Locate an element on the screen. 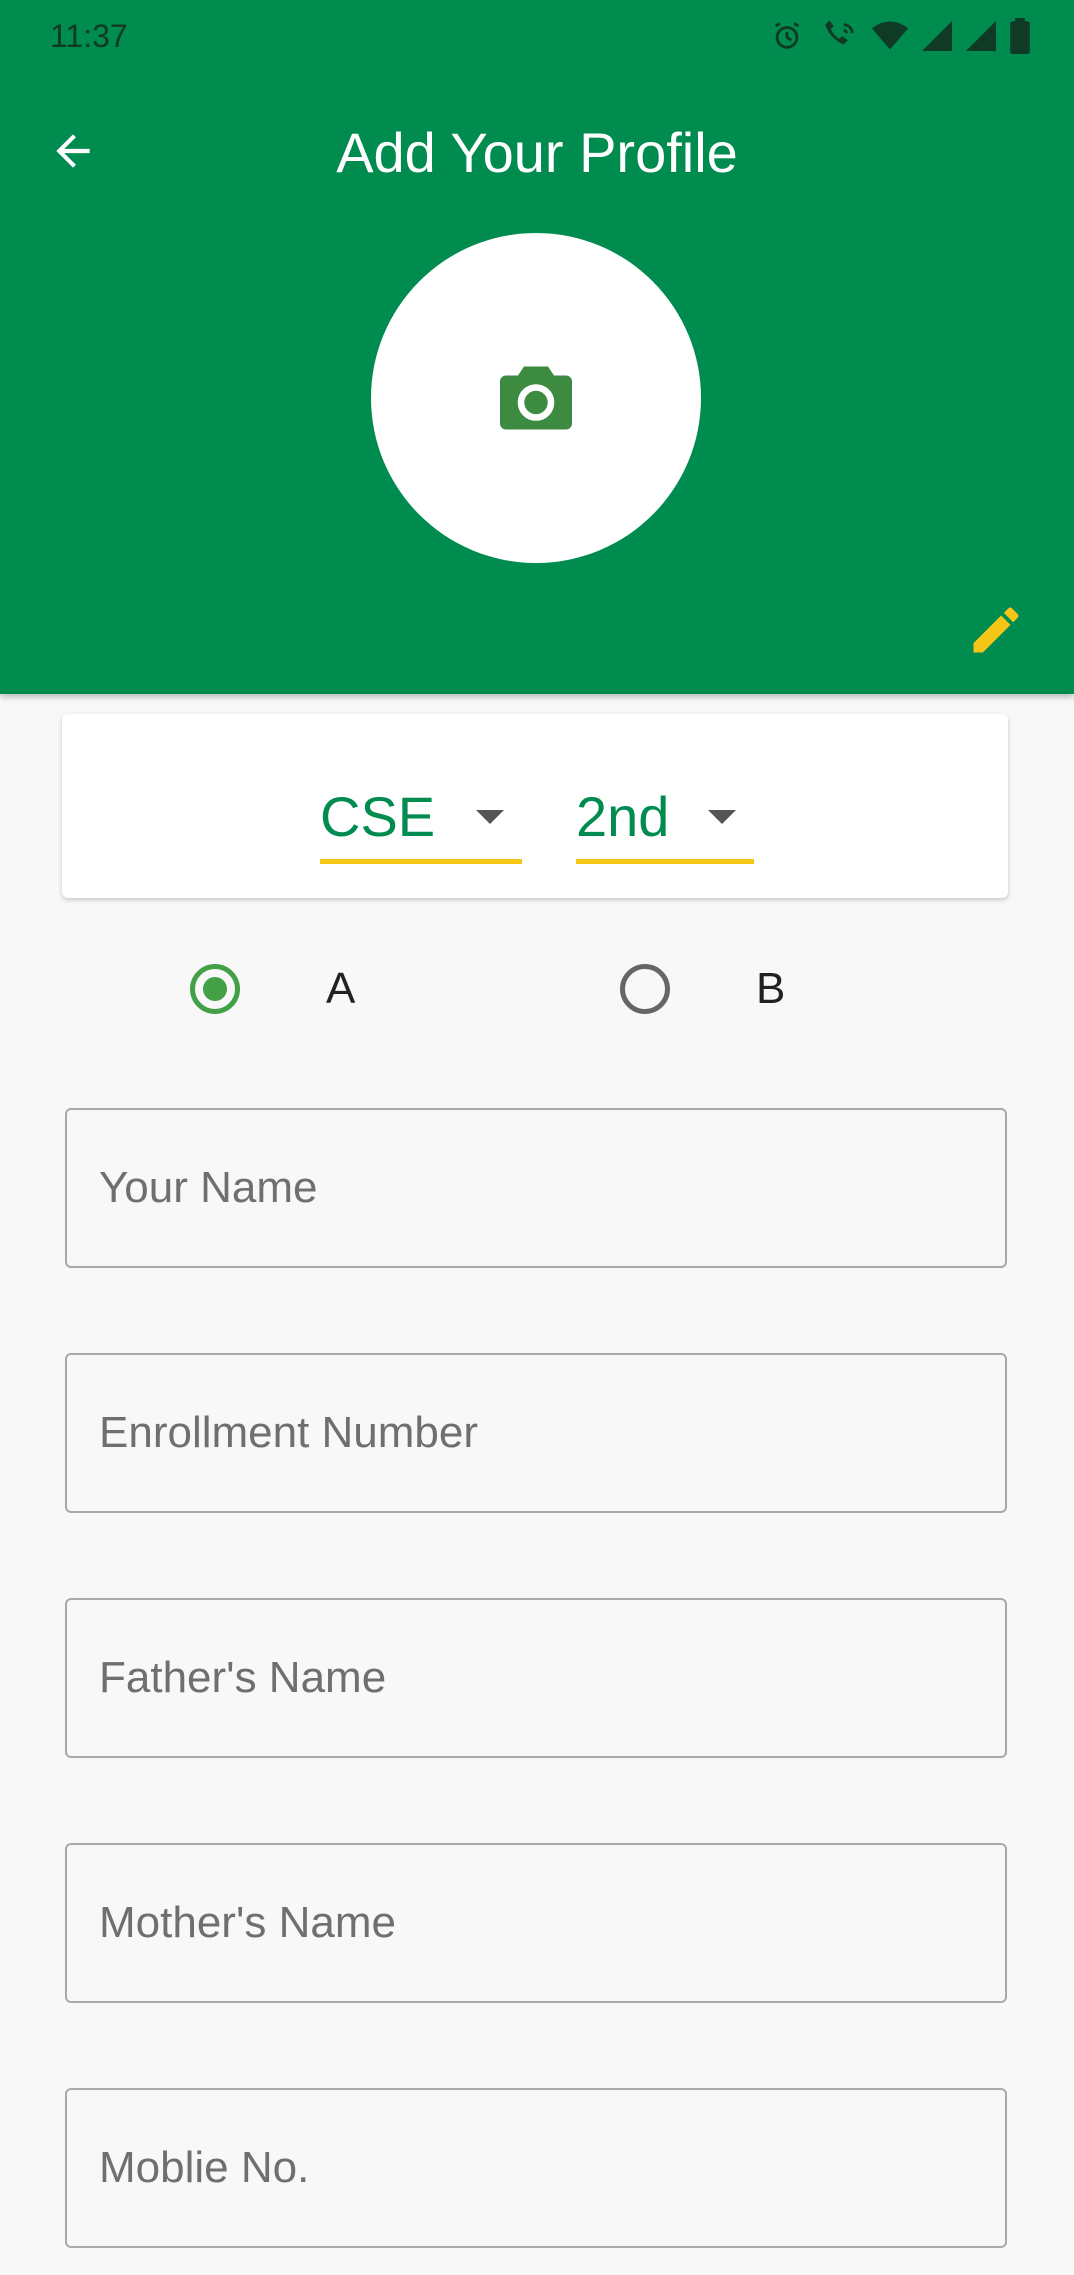 The image size is (1074, 2275). branch-year-card: CSE 2nd is located at coordinates (535, 806).